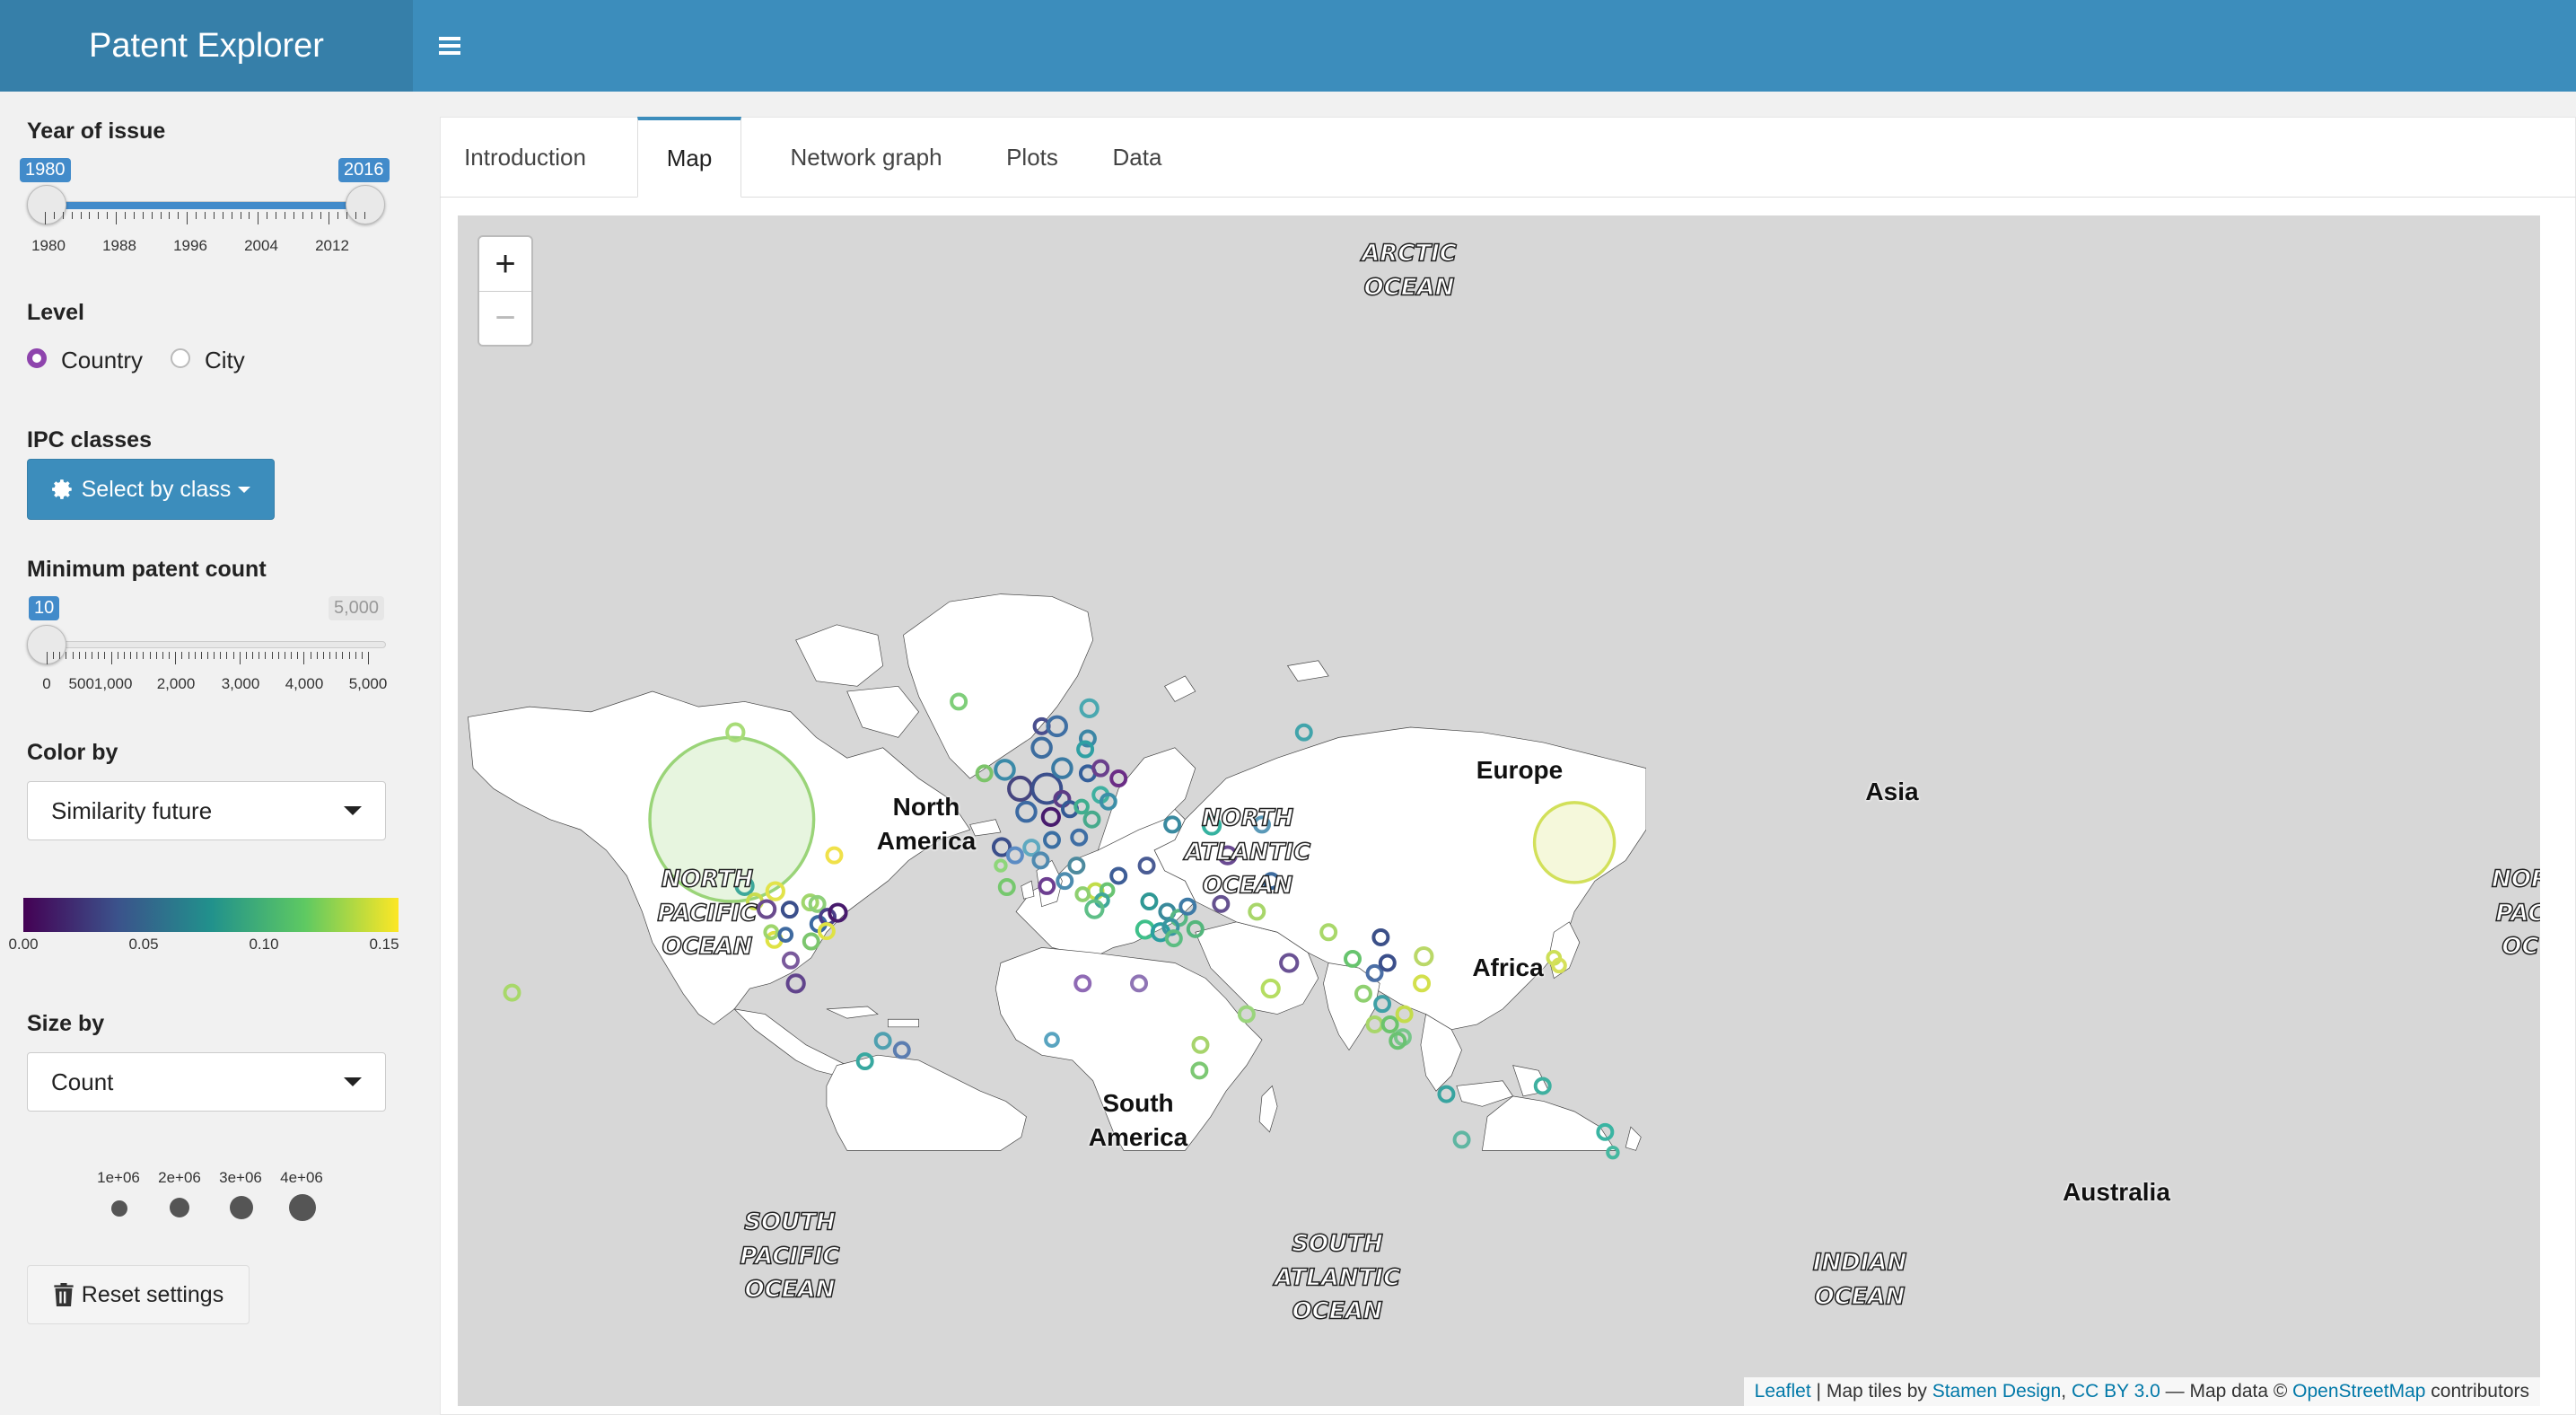 The image size is (2576, 1415). I want to click on attrib-text: — Map data ©, so click(2226, 1392).